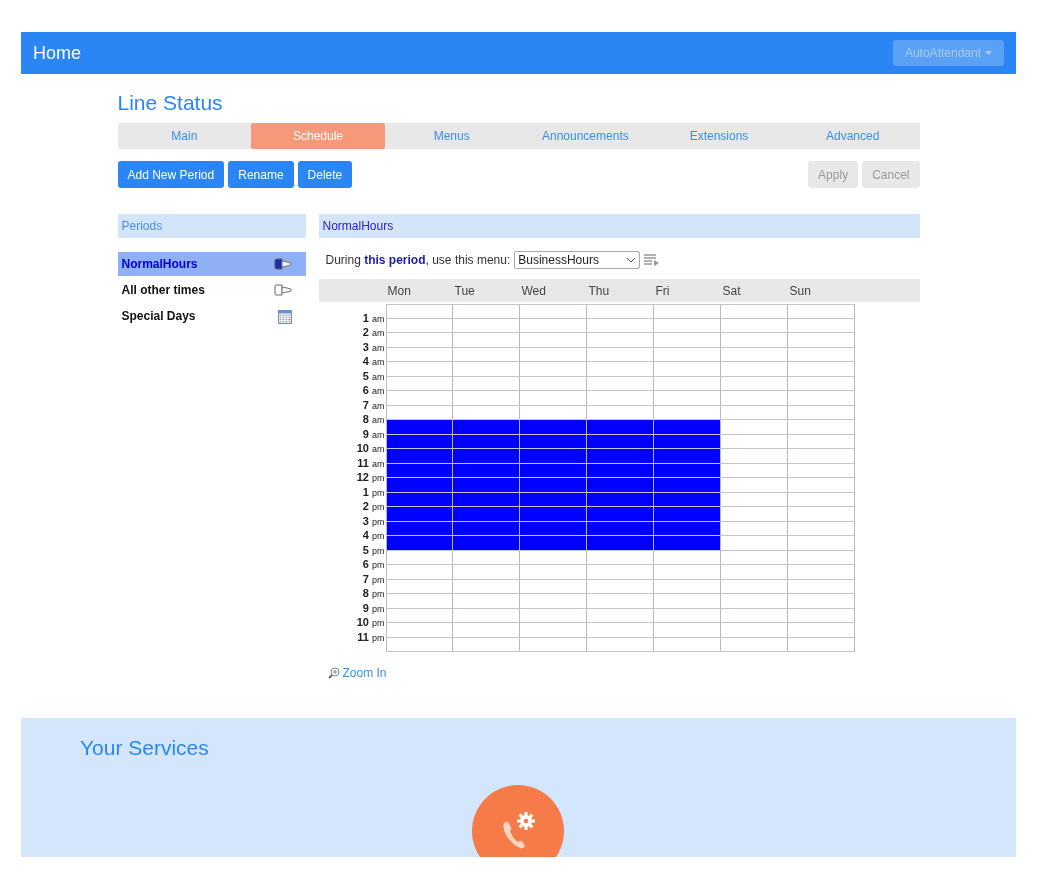 This screenshot has height=875, width=1037. I want to click on hour-label: 11 am, so click(371, 463).